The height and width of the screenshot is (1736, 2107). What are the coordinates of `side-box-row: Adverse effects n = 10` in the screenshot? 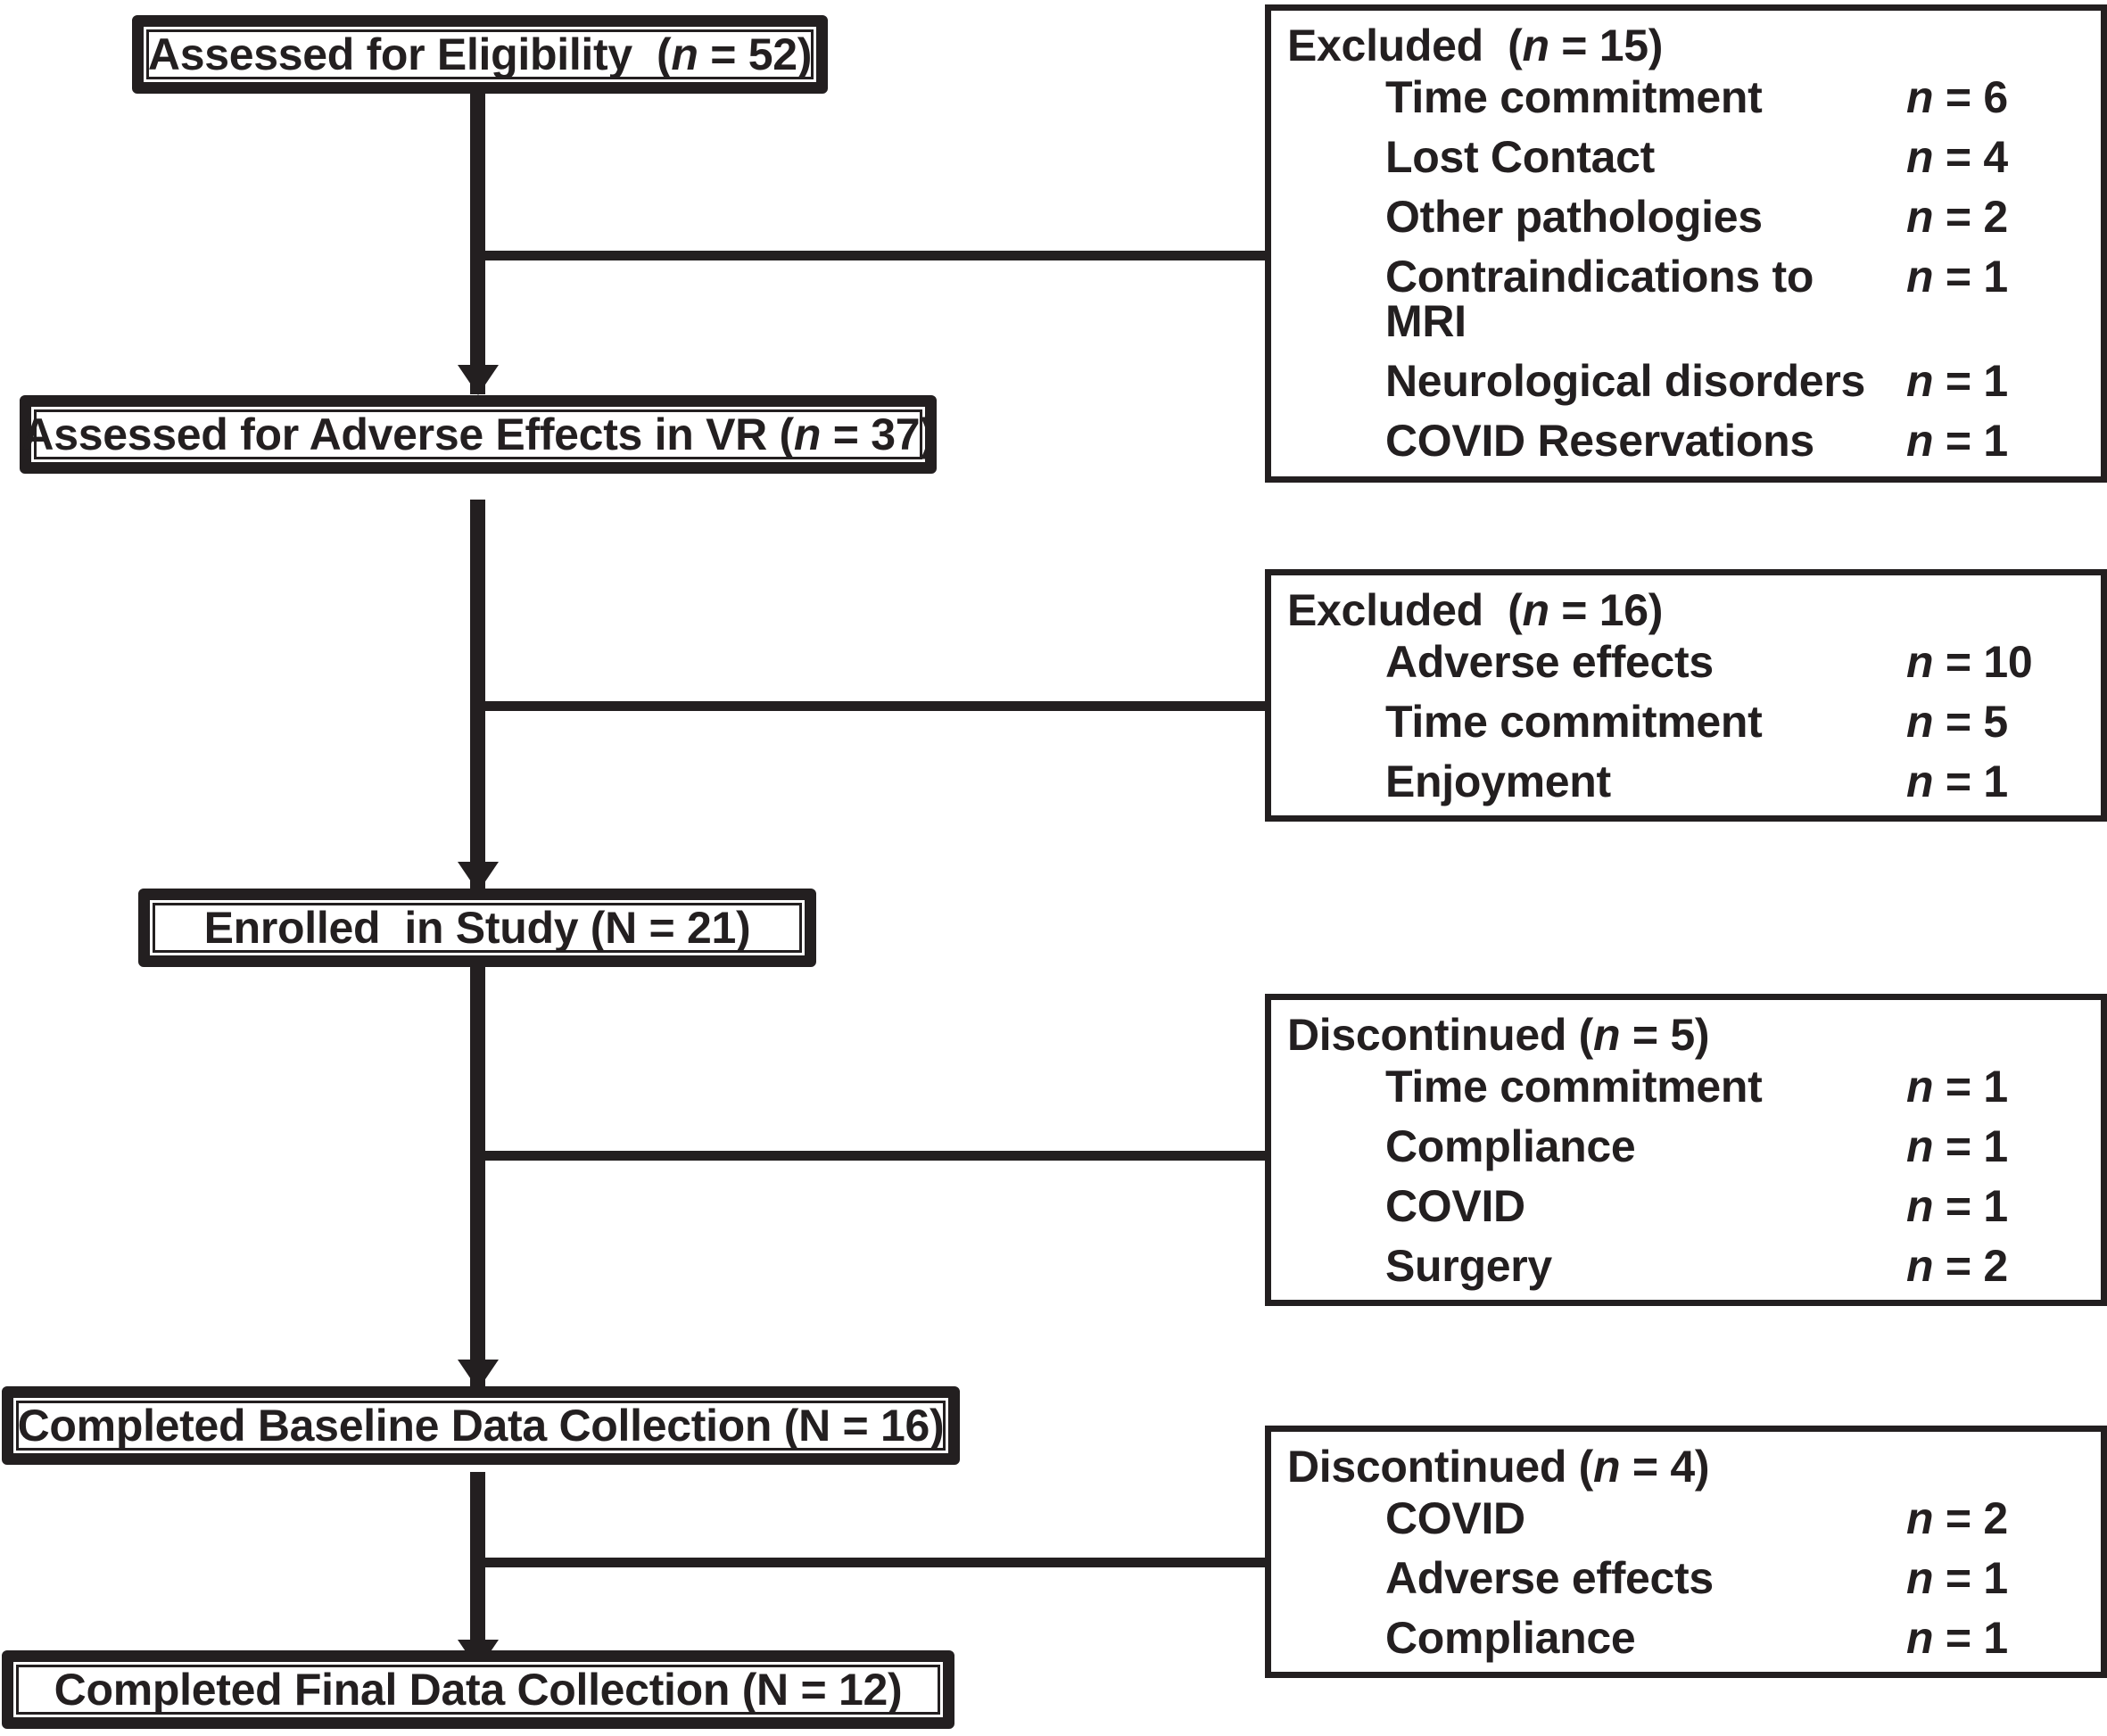 It's located at (1730, 662).